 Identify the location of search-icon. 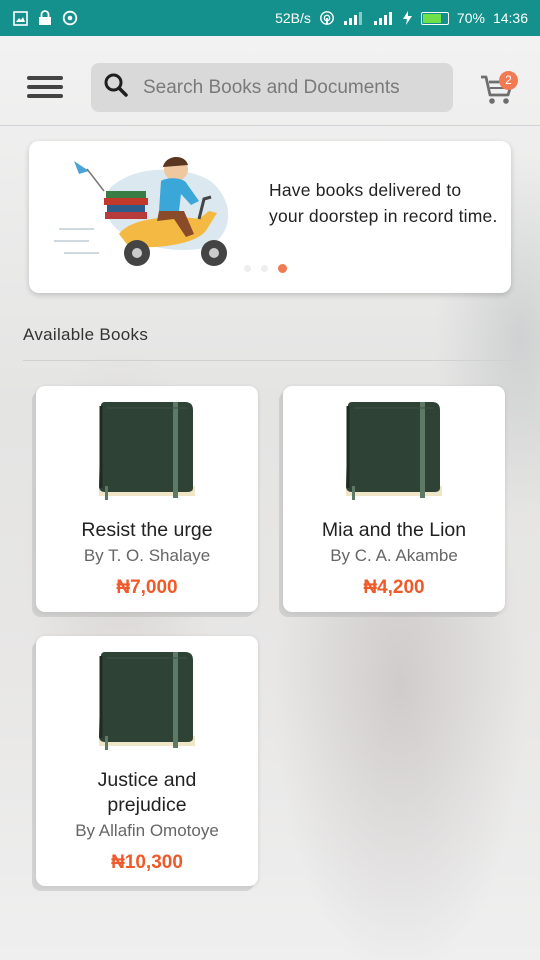
(116, 87).